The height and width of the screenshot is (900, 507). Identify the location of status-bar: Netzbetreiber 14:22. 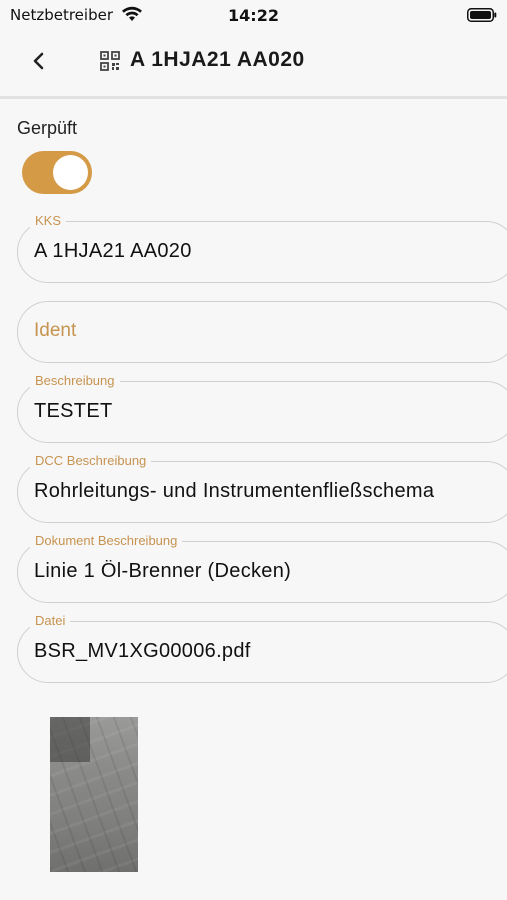
(253, 16).